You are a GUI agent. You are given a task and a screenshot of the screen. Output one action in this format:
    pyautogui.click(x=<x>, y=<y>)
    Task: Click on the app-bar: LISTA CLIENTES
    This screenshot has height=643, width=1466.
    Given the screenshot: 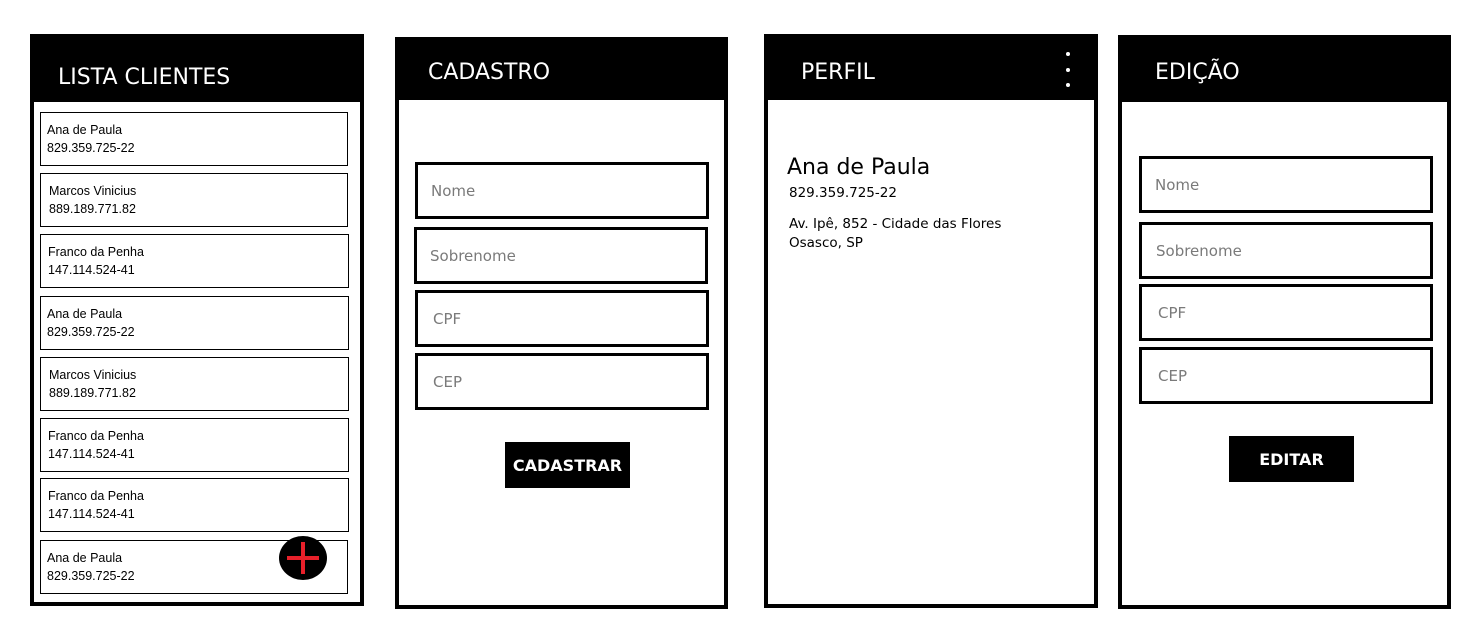 What is the action you would take?
    pyautogui.click(x=197, y=70)
    